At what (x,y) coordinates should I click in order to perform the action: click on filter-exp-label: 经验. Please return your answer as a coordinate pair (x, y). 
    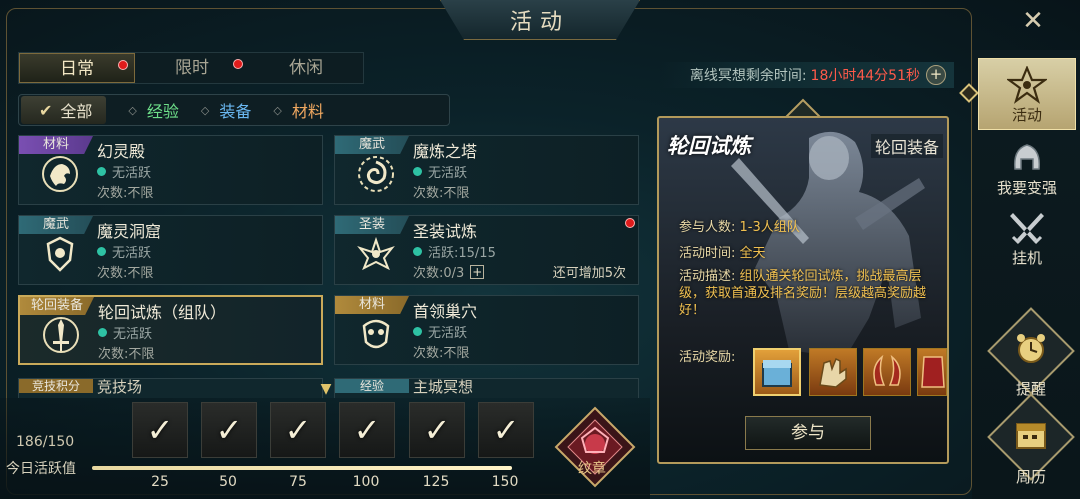
    Looking at the image, I should click on (162, 111).